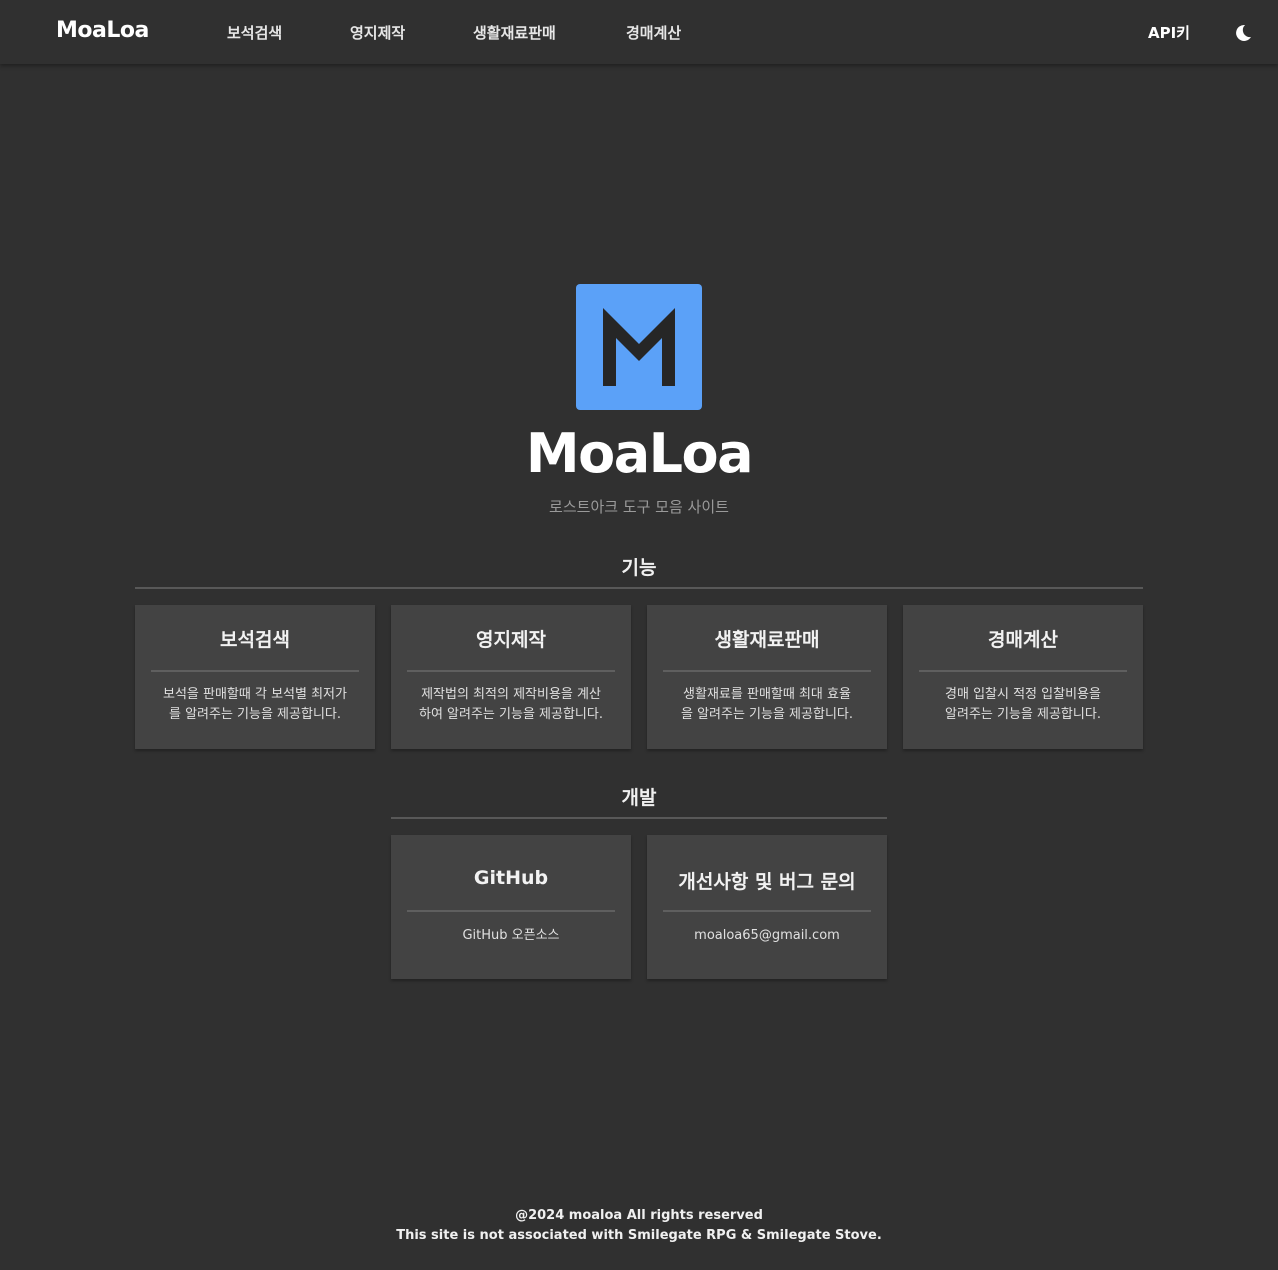 Image resolution: width=1278 pixels, height=1270 pixels. What do you see at coordinates (1243, 33) in the screenshot?
I see `moon-icon` at bounding box center [1243, 33].